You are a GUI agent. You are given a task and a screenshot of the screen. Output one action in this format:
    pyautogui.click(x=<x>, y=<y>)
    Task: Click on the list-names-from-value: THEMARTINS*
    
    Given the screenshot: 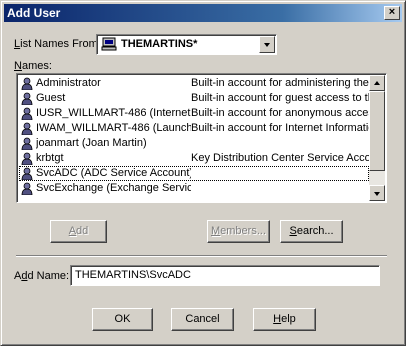 What is the action you would take?
    pyautogui.click(x=159, y=44)
    